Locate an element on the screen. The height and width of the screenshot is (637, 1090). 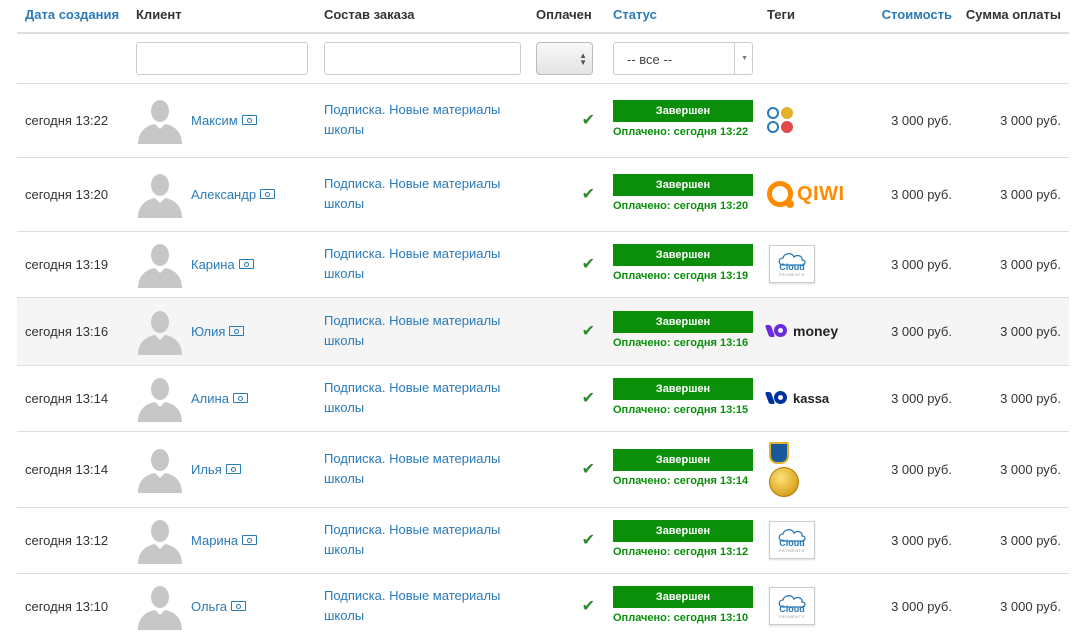
client-cell: Илья is located at coordinates (230, 469).